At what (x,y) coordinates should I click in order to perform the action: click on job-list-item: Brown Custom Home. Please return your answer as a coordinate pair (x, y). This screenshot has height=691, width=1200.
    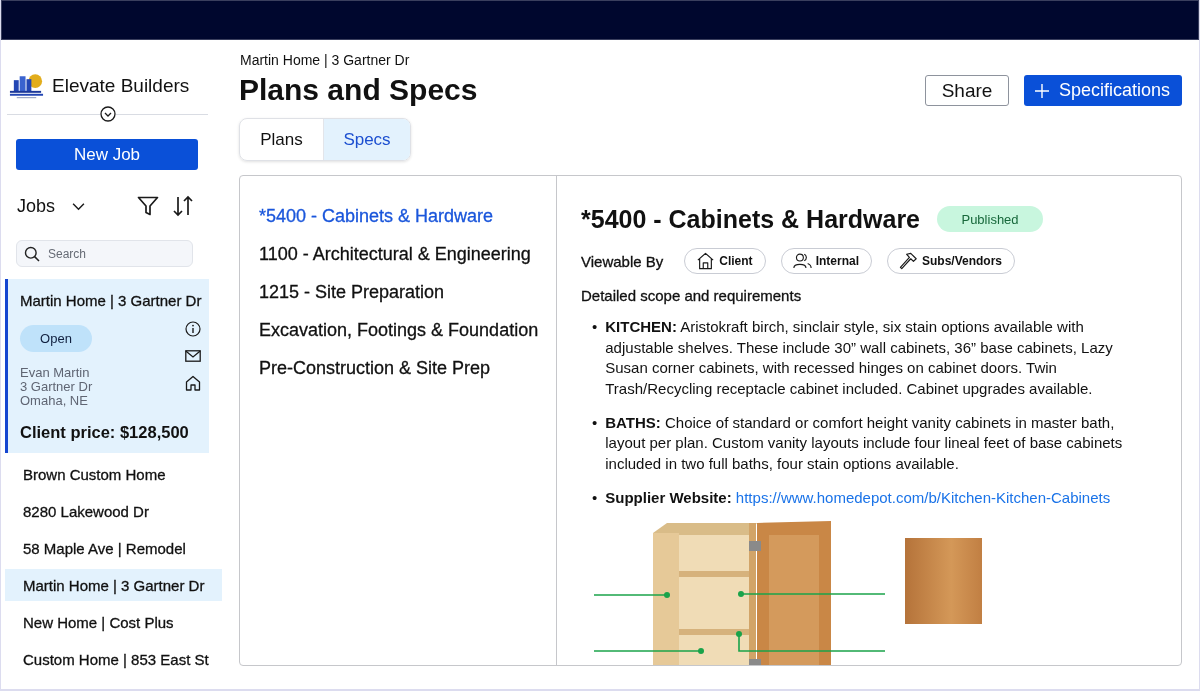
    Looking at the image, I should click on (113, 474).